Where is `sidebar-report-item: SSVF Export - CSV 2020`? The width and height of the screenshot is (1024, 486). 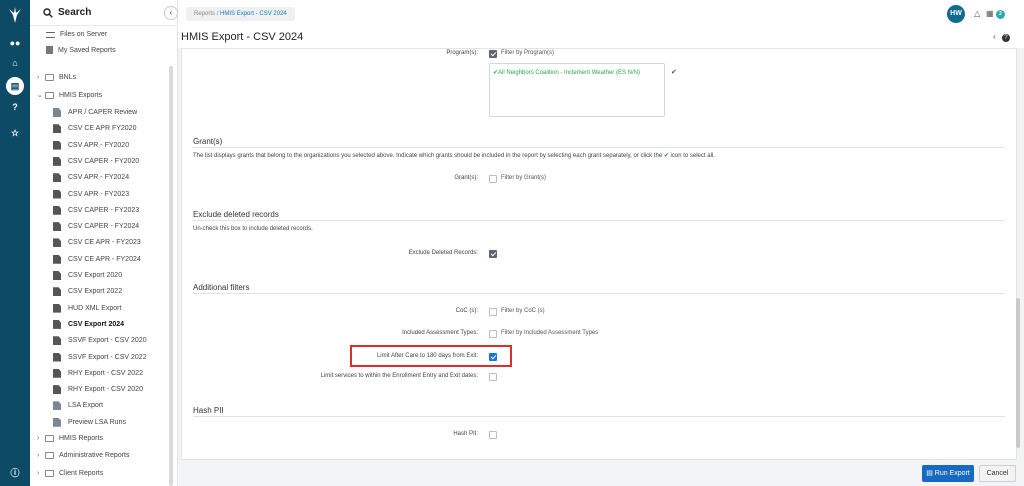
sidebar-report-item: SSVF Export - CSV 2020 is located at coordinates (100, 341).